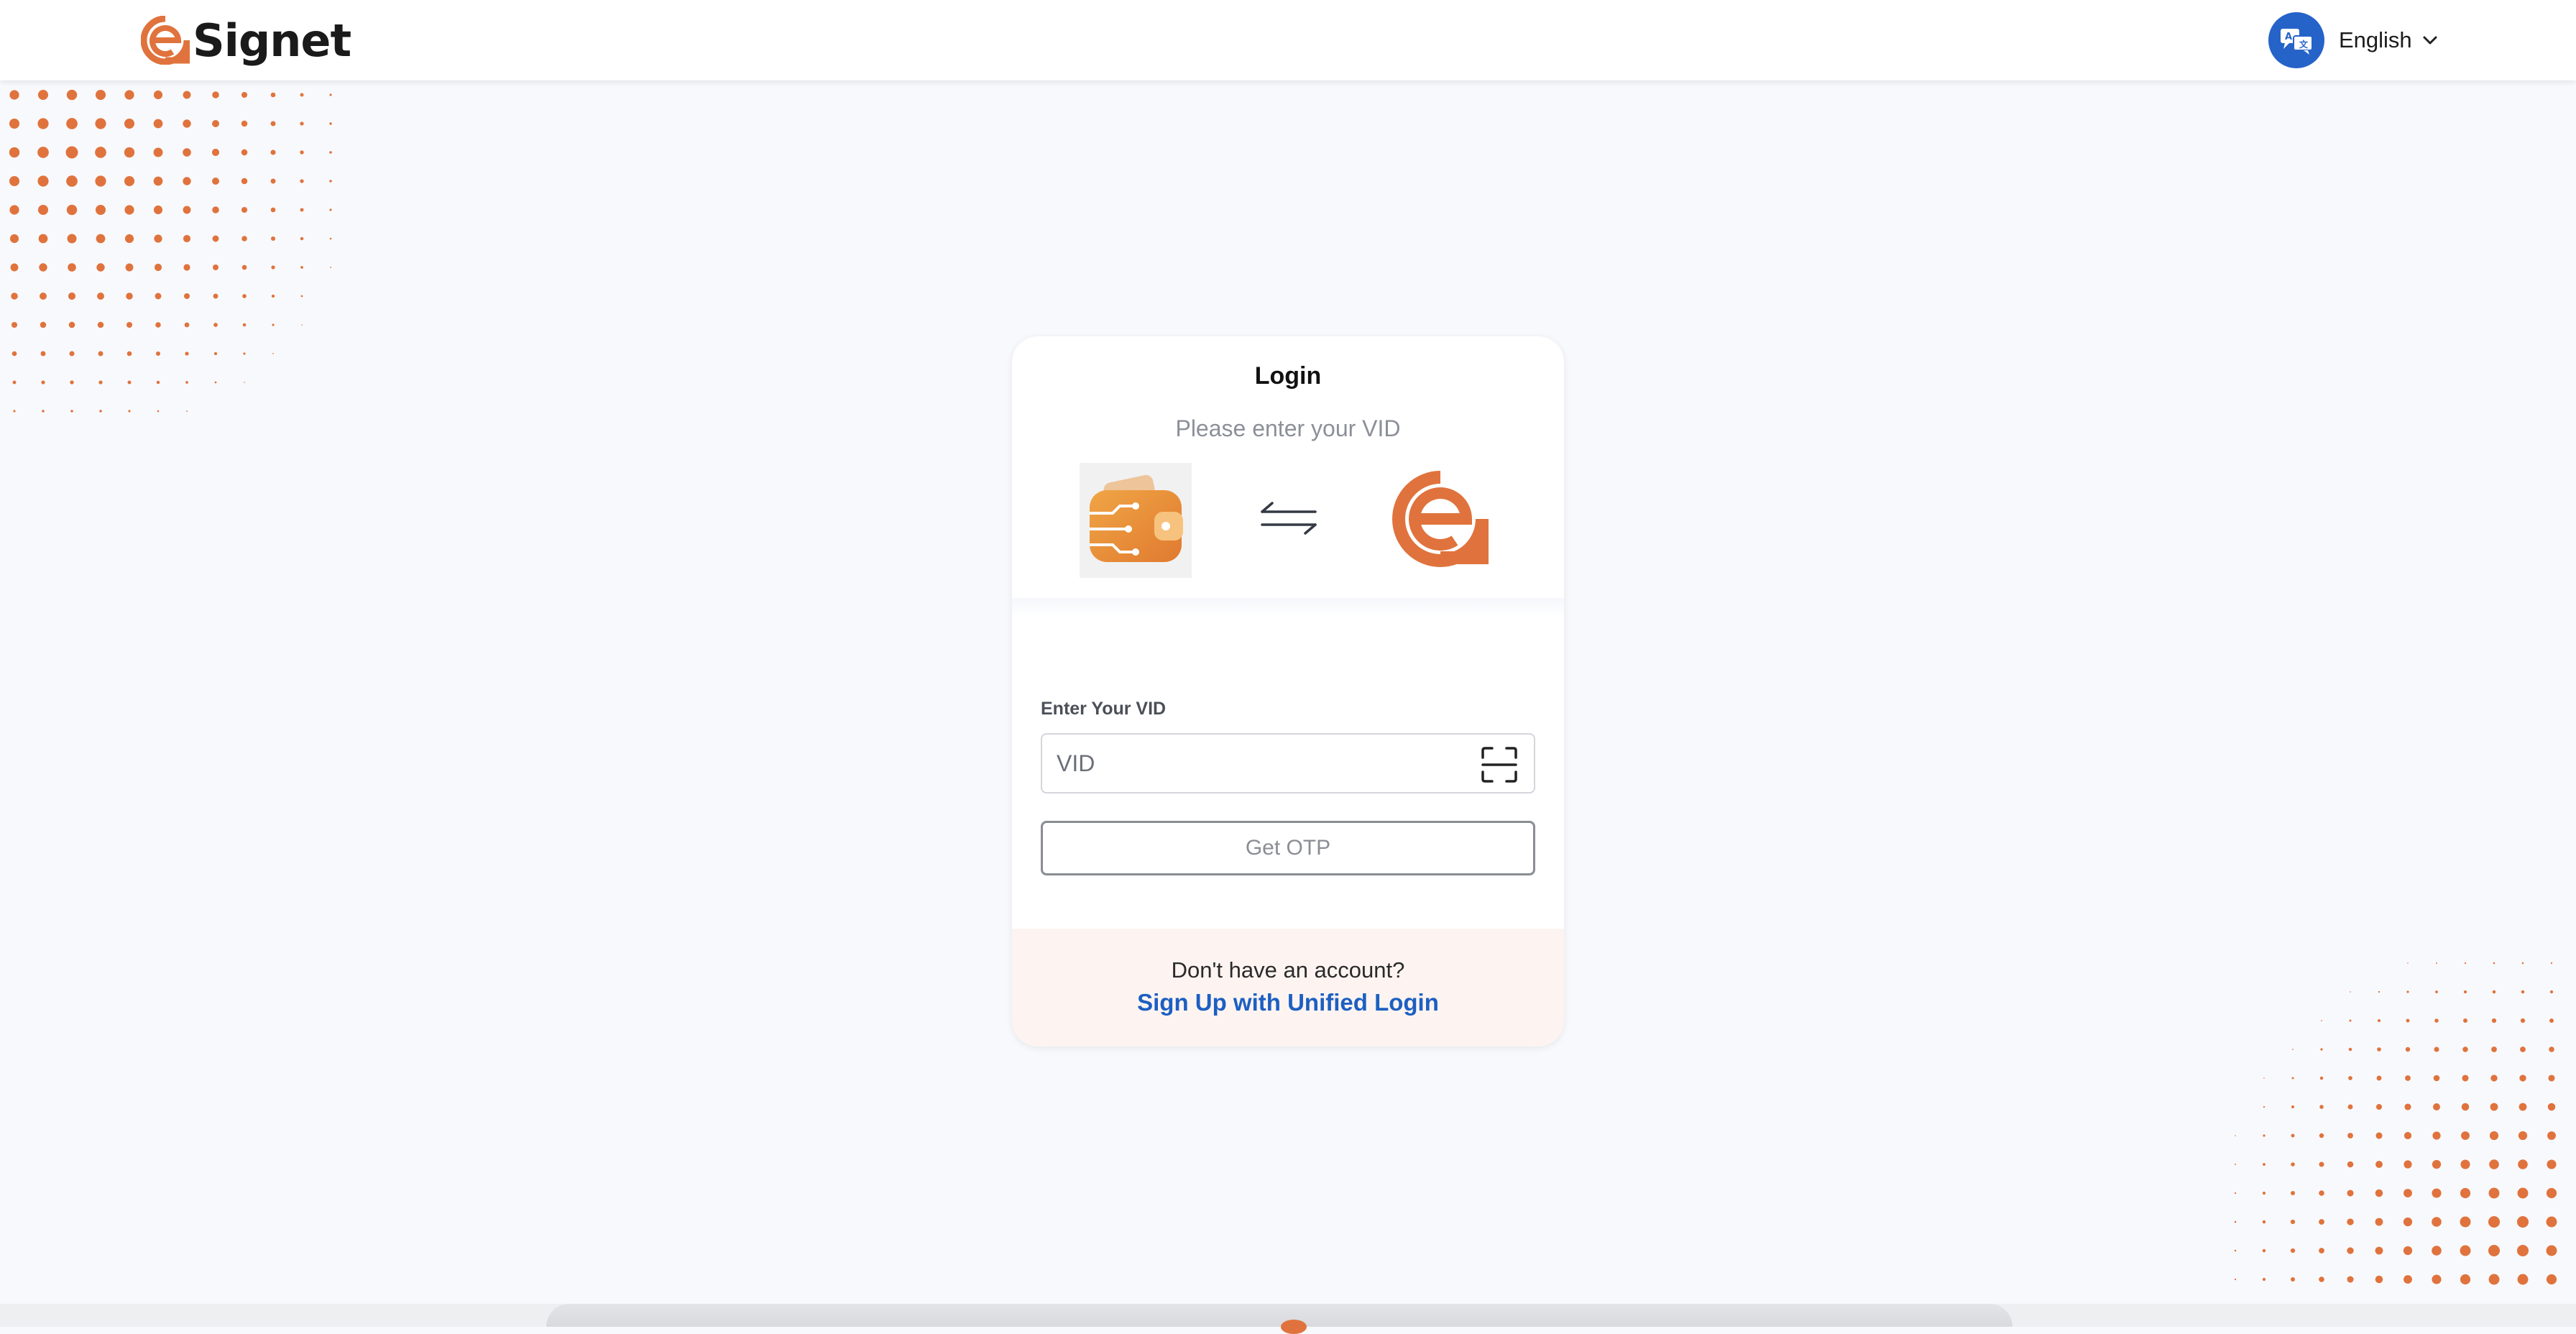 The height and width of the screenshot is (1334, 2576). Describe the element at coordinates (1294, 1327) in the screenshot. I see `bottom-indicator-dot` at that location.